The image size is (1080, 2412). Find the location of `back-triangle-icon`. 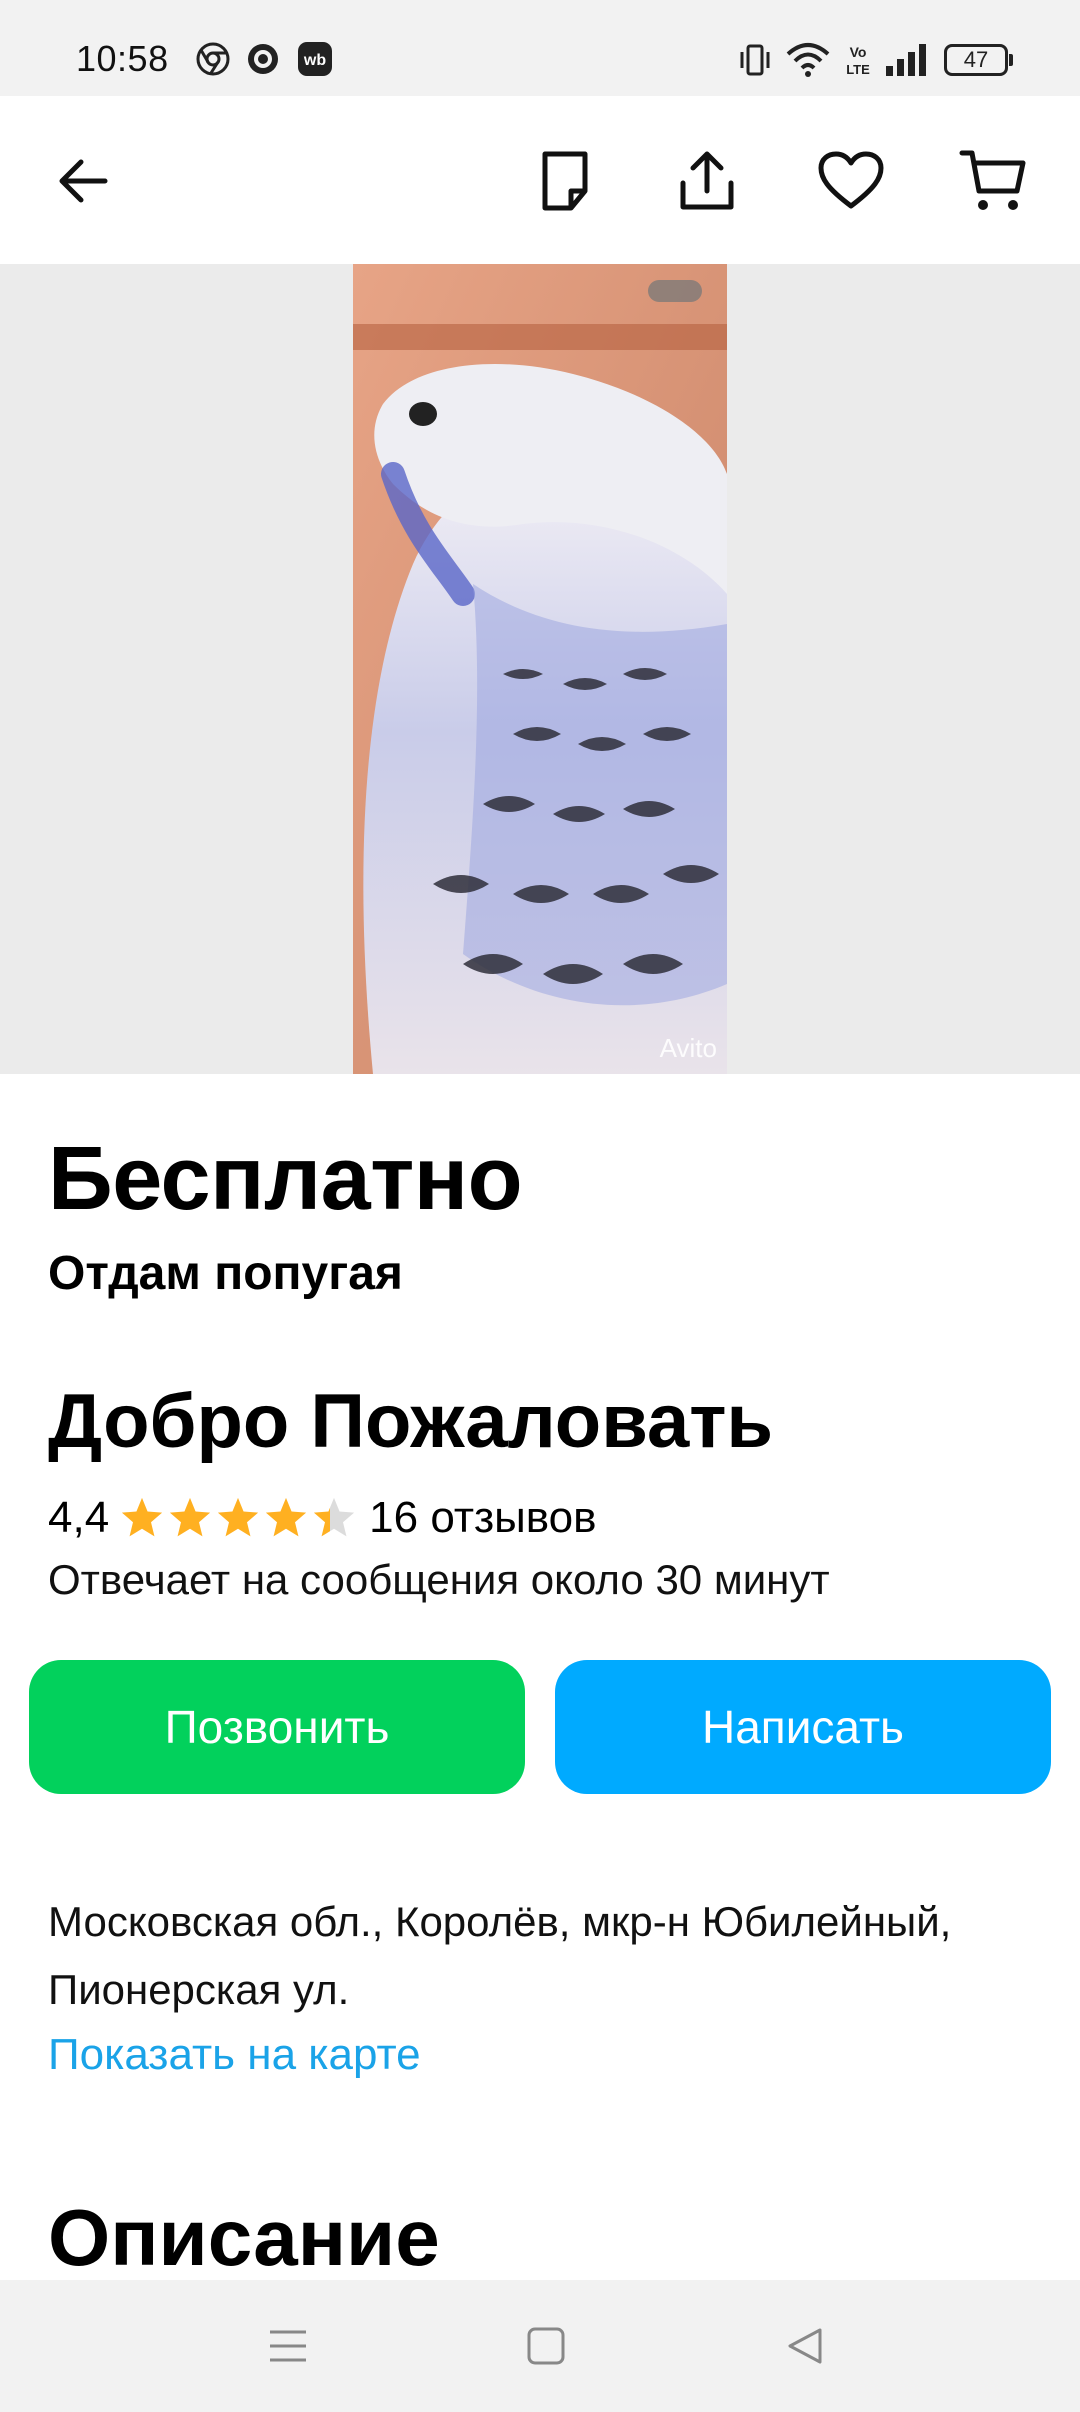

back-triangle-icon is located at coordinates (805, 2346).